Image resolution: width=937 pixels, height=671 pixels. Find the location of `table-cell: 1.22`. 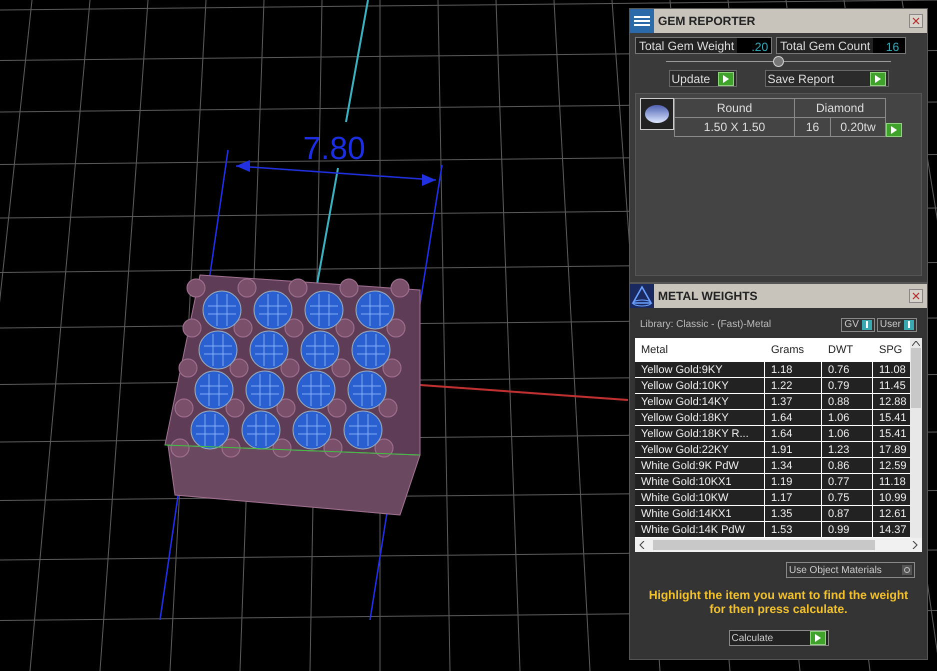

table-cell: 1.22 is located at coordinates (793, 385).